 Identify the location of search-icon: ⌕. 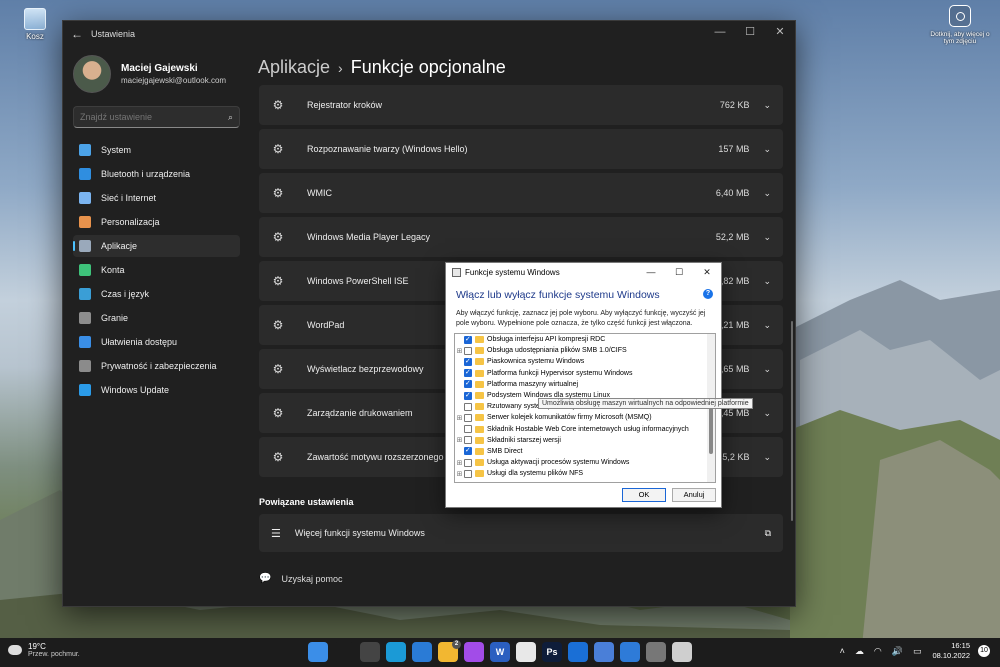
(230, 117).